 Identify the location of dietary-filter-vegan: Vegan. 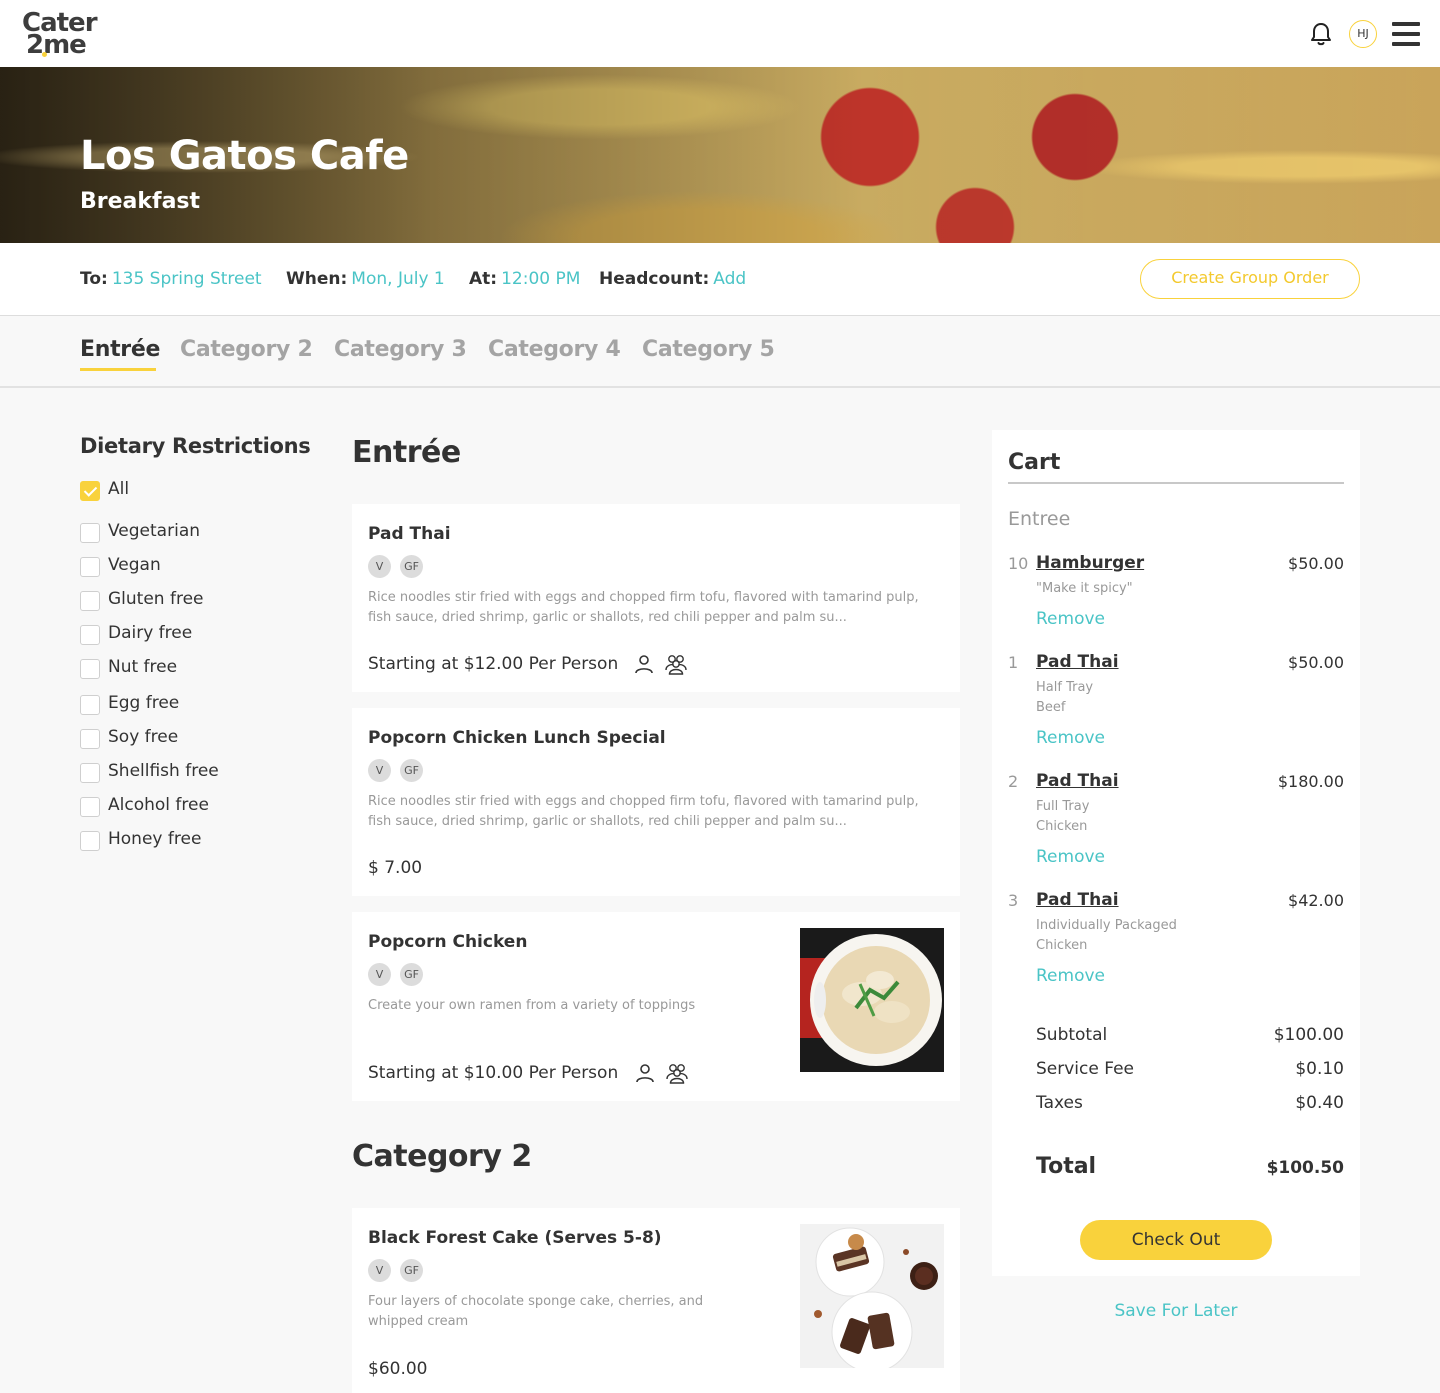
(190, 566).